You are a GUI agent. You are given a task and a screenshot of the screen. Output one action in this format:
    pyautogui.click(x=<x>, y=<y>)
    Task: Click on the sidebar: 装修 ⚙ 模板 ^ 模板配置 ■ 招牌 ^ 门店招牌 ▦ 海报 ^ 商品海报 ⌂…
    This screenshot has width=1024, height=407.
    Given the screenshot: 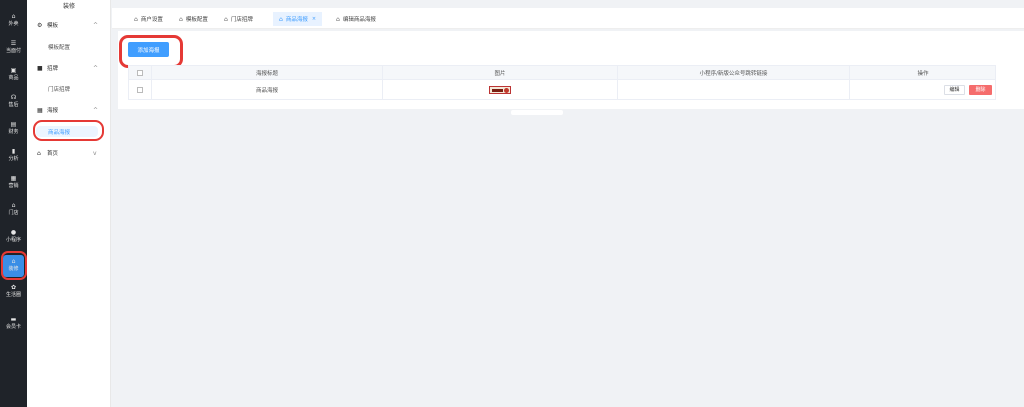 What is the action you would take?
    pyautogui.click(x=69, y=203)
    